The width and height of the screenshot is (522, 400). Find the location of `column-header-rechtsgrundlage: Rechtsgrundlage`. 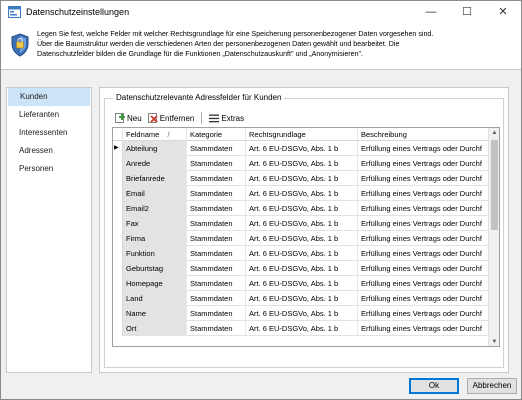

column-header-rechtsgrundlage: Rechtsgrundlage is located at coordinates (302, 134).